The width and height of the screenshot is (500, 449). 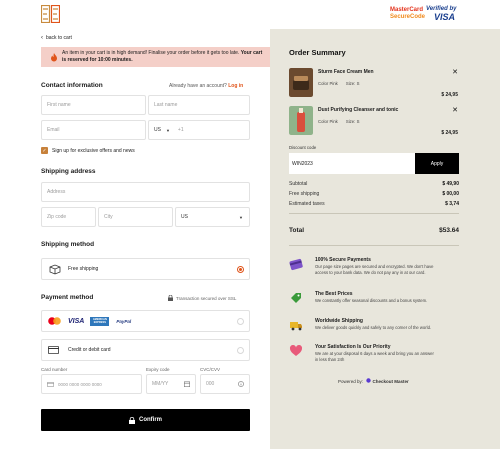 What do you see at coordinates (171, 384) in the screenshot?
I see `expiry-input: MM/YY` at bounding box center [171, 384].